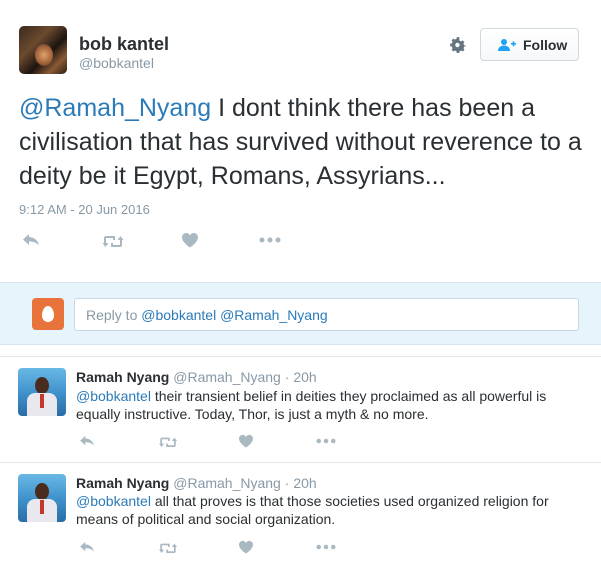  What do you see at coordinates (115, 108) in the screenshot?
I see `tweet-mention: @Ramah_Nyang` at bounding box center [115, 108].